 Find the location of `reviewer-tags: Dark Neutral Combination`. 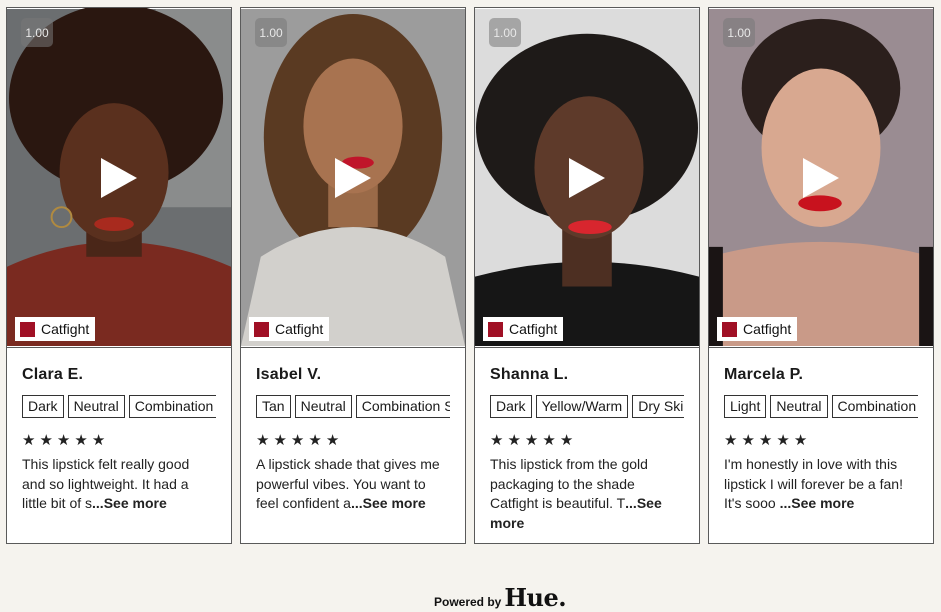

reviewer-tags: Dark Neutral Combination is located at coordinates (119, 406).